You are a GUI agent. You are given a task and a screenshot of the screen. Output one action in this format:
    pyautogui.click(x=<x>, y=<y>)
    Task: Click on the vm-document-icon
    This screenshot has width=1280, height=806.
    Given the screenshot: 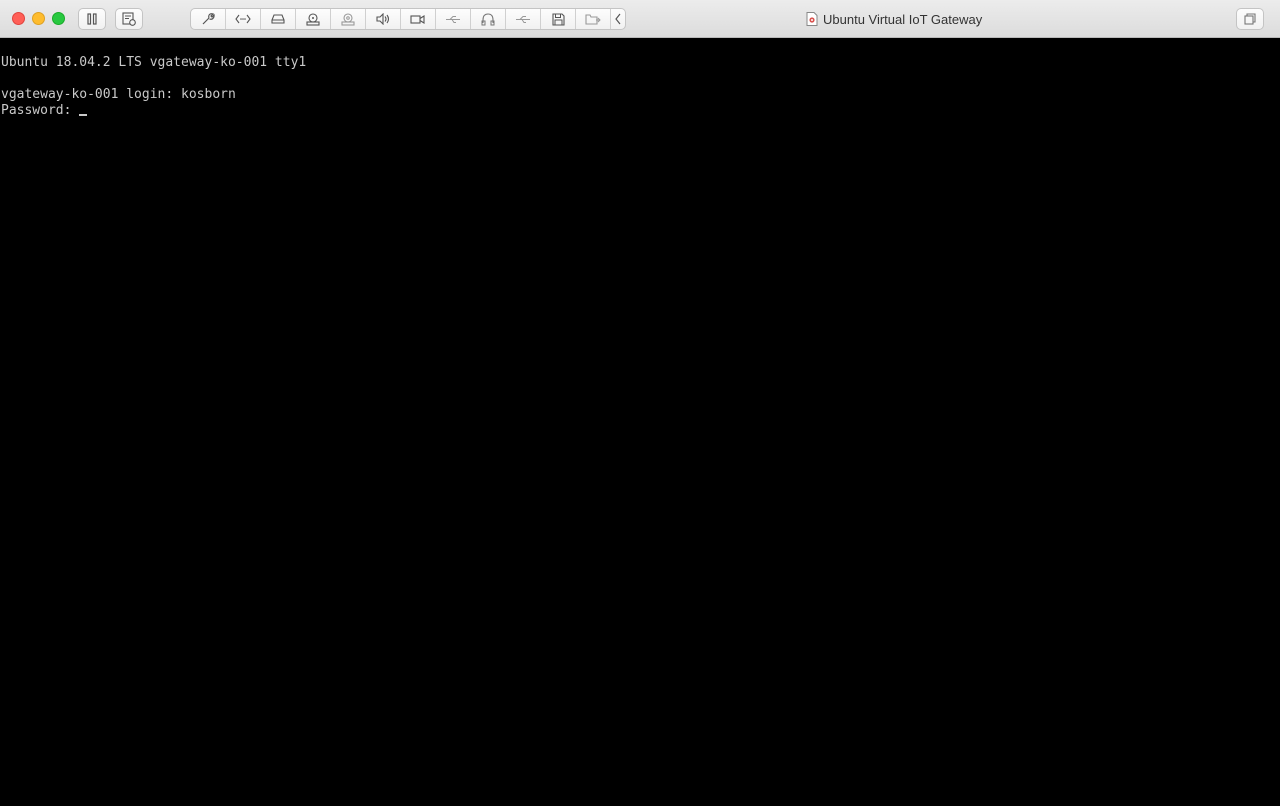 What is the action you would take?
    pyautogui.click(x=812, y=19)
    